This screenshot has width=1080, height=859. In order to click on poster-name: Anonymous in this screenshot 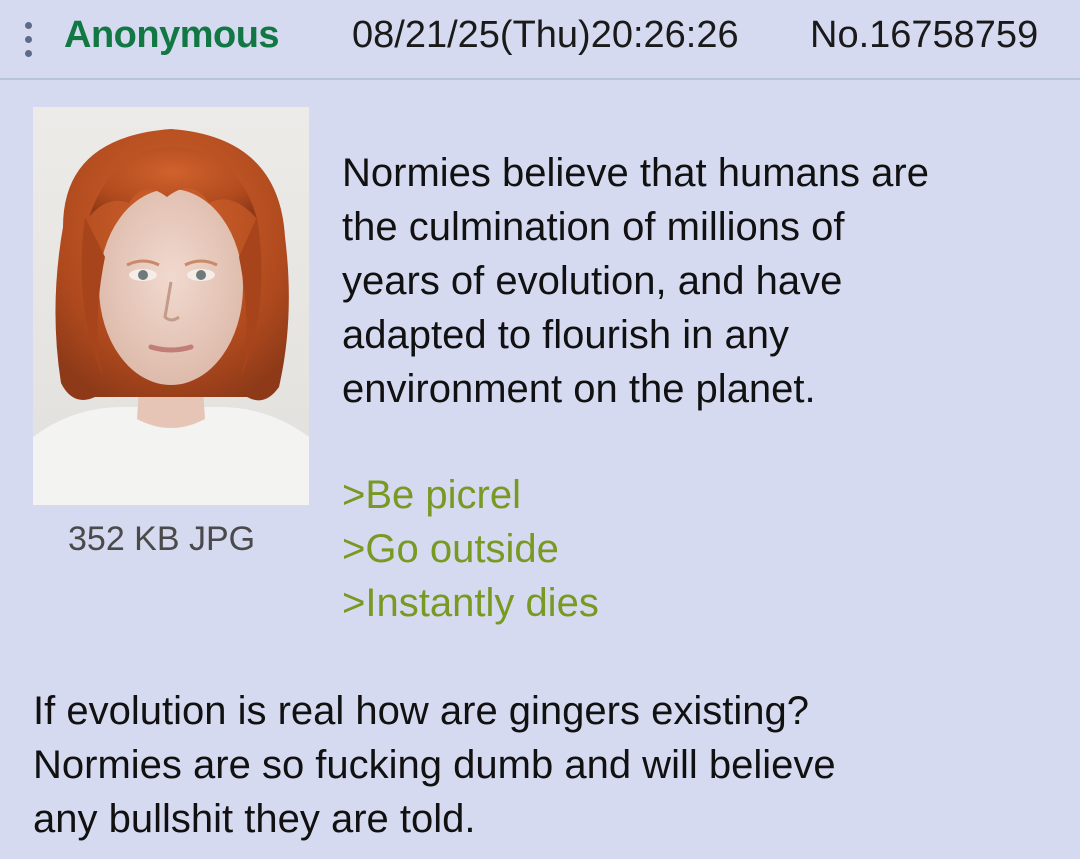, I will do `click(172, 35)`.